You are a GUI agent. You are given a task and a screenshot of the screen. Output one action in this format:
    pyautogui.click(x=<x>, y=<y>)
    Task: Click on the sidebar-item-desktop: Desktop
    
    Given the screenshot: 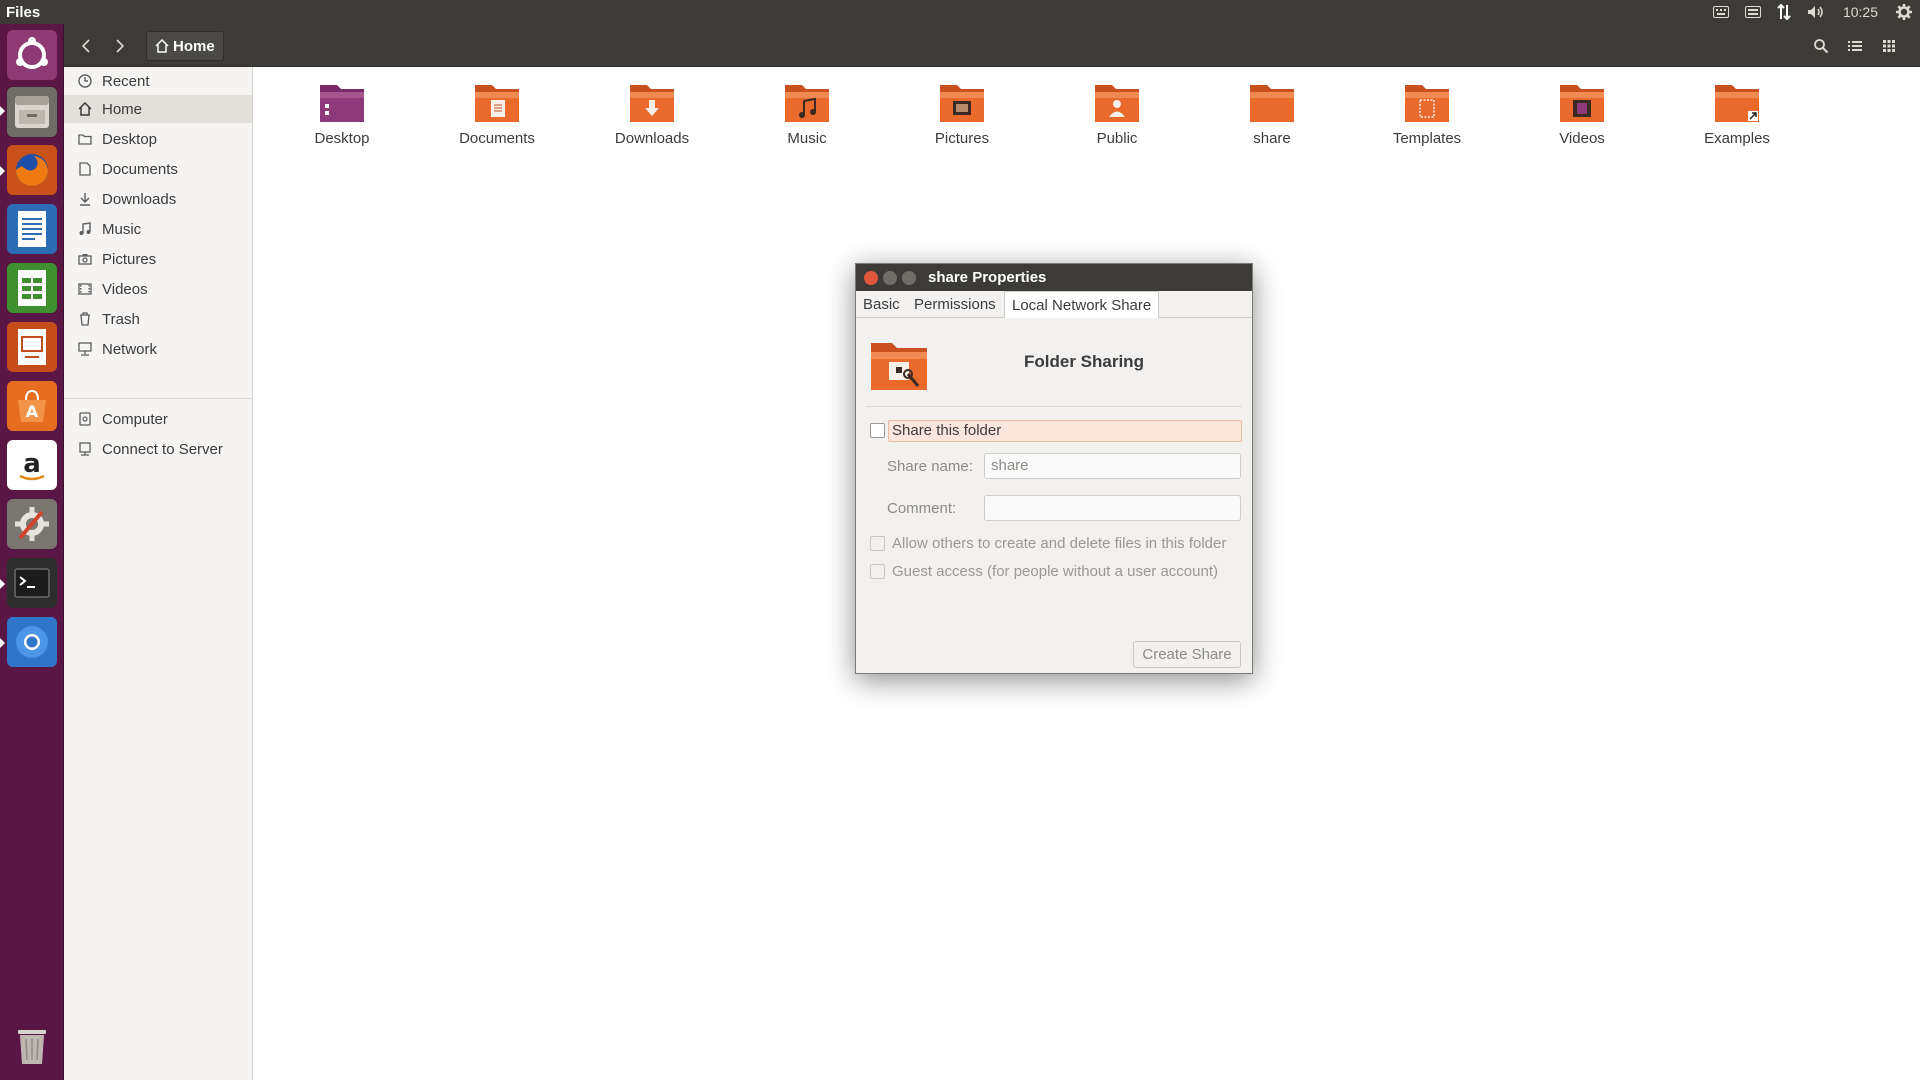 What is the action you would take?
    pyautogui.click(x=158, y=139)
    